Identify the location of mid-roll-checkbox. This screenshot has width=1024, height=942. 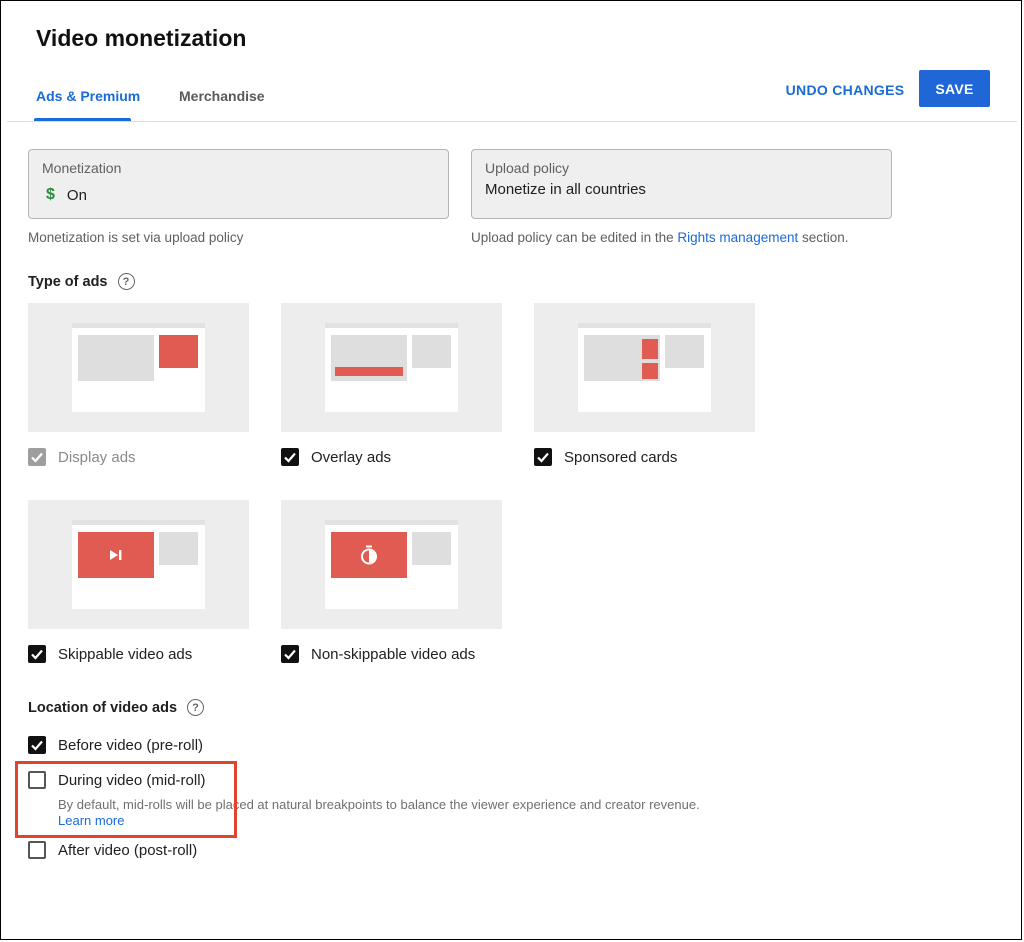
(37, 780).